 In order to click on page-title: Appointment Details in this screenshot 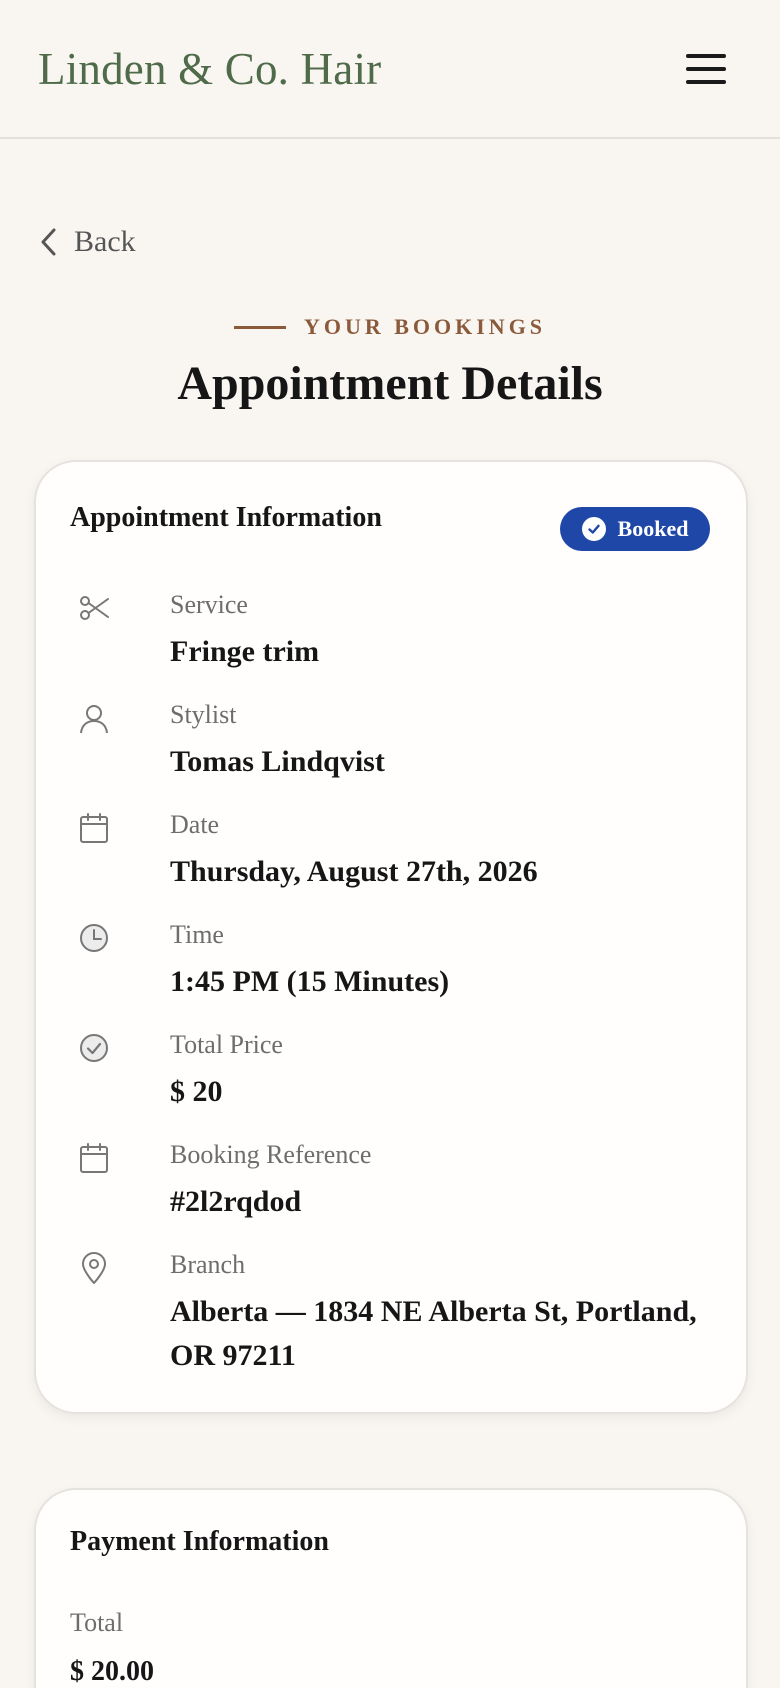, I will do `click(390, 383)`.